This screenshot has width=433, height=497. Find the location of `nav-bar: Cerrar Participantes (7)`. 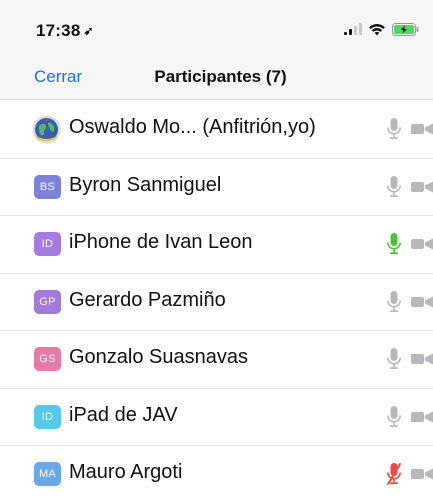

nav-bar: Cerrar Participantes (7) is located at coordinates (216, 79).